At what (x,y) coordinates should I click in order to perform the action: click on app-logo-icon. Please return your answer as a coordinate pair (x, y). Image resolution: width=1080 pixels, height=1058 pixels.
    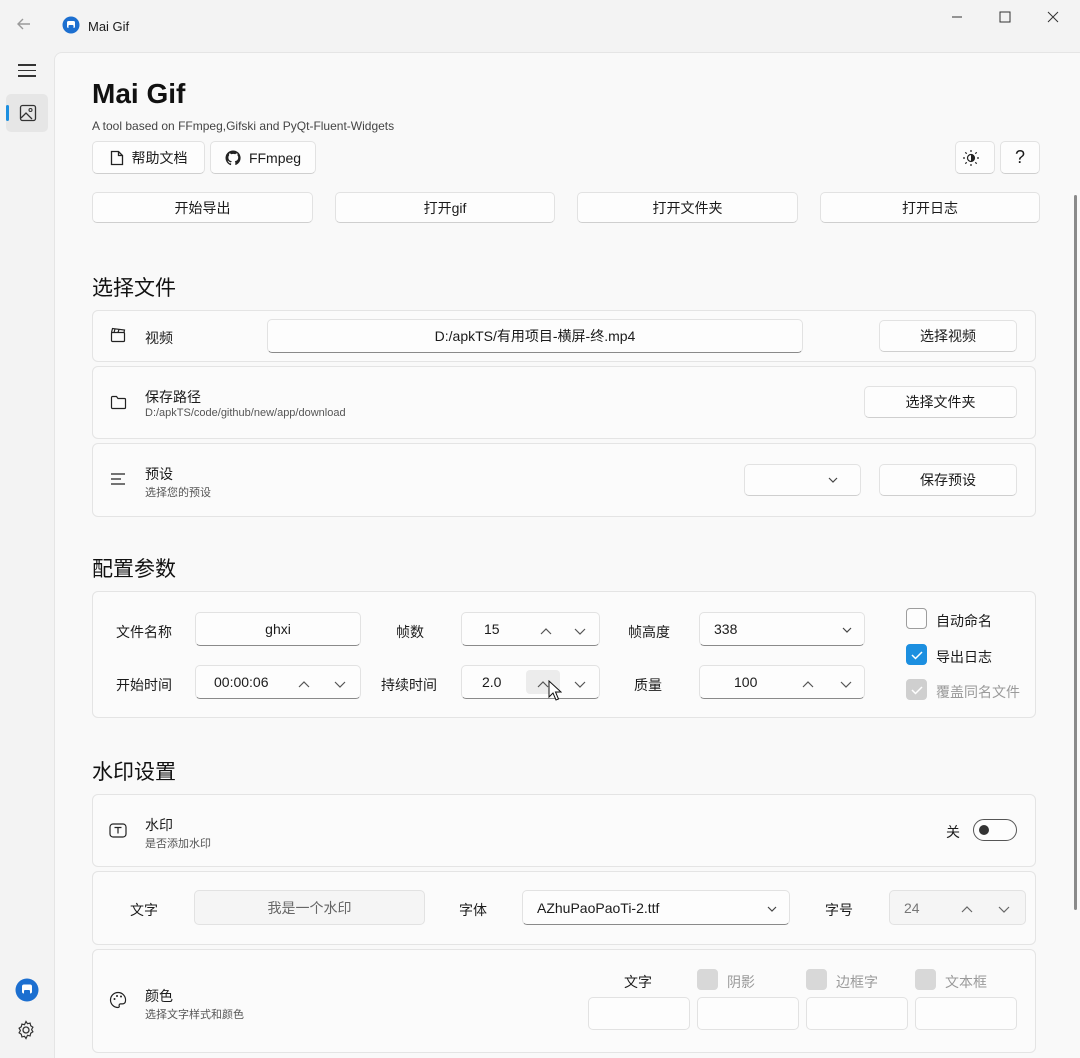
    Looking at the image, I should click on (71, 25).